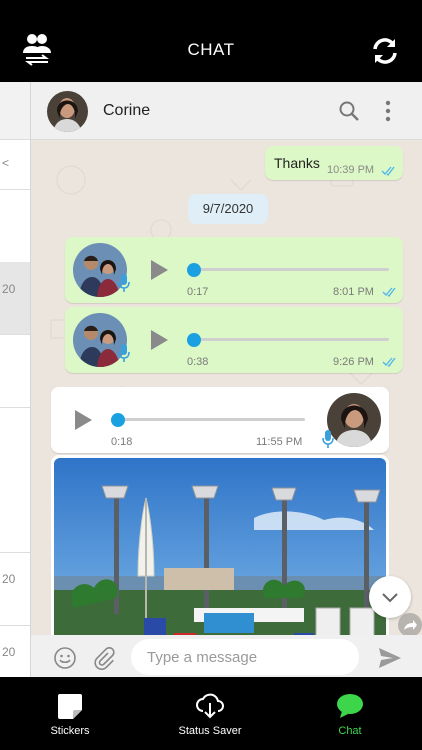 This screenshot has width=422, height=750. Describe the element at coordinates (279, 442) in the screenshot. I see `message-time: 11:55 PM` at that location.